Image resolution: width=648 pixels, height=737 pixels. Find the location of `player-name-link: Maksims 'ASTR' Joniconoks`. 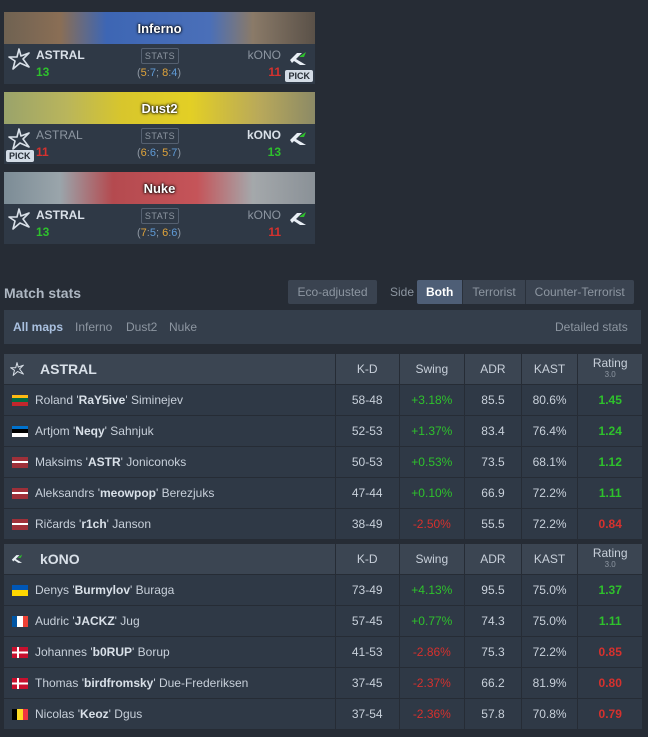

player-name-link: Maksims 'ASTR' Joniconoks is located at coordinates (110, 462).